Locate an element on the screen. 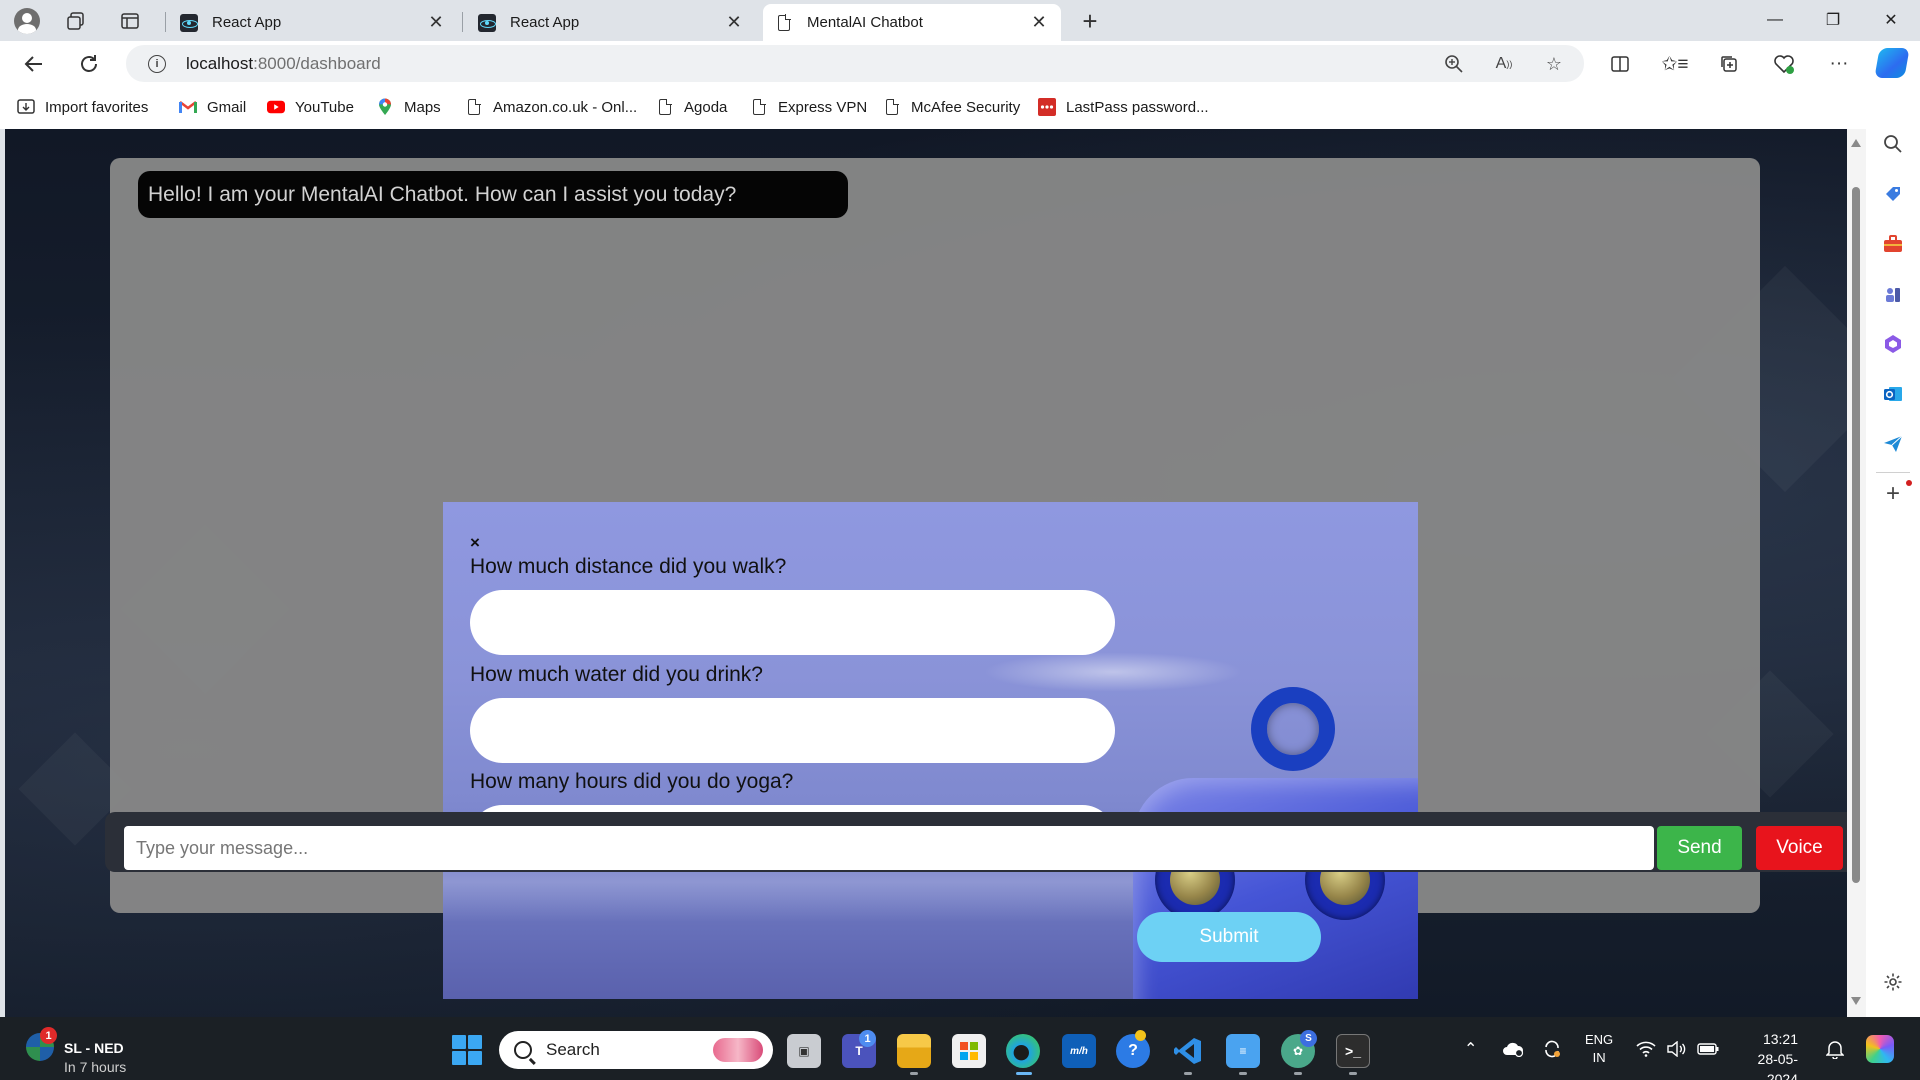 Image resolution: width=1920 pixels, height=1080 pixels. site-info-icon: i is located at coordinates (157, 63).